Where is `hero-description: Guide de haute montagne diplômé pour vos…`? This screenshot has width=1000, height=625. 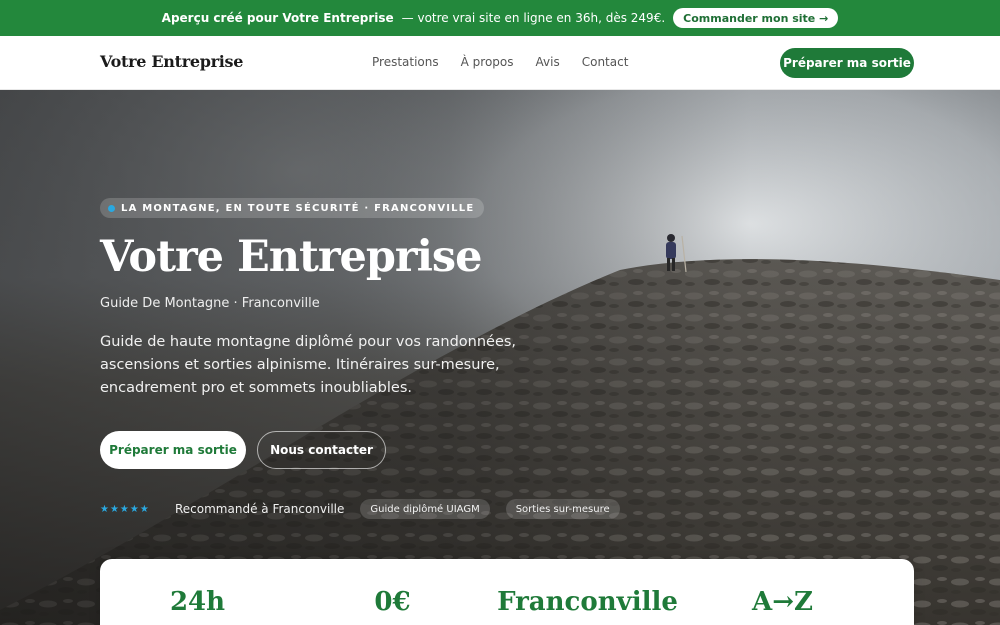
hero-description: Guide de haute montagne diplômé pour vos… is located at coordinates (308, 365).